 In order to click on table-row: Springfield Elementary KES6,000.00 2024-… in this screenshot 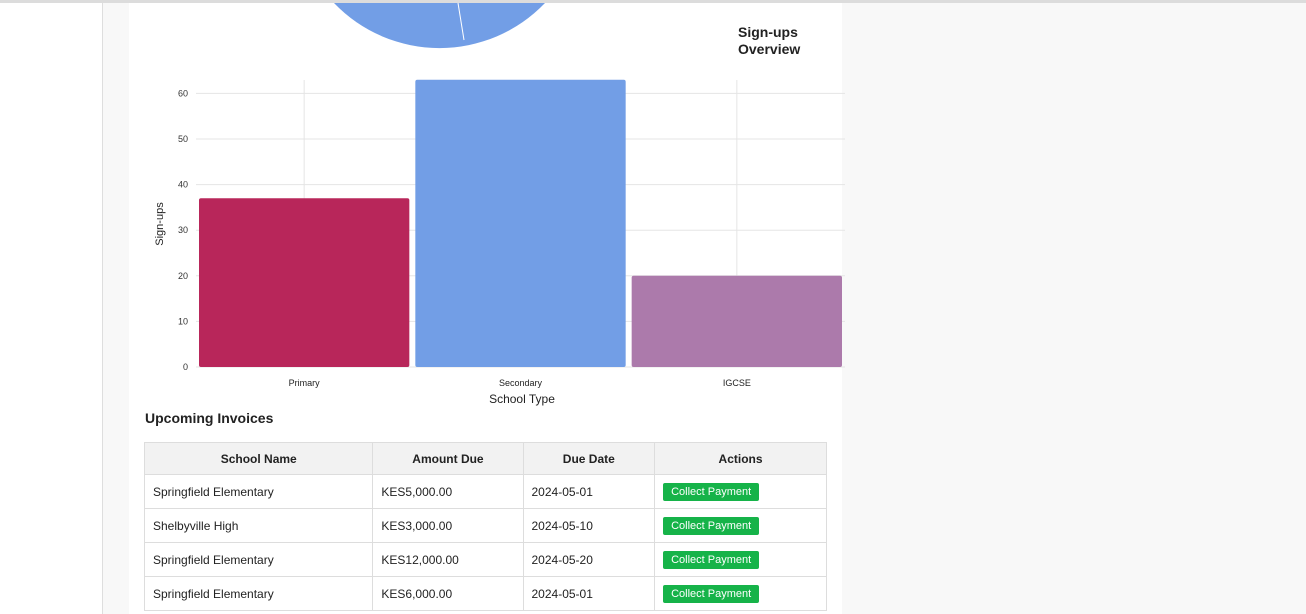, I will do `click(485, 593)`.